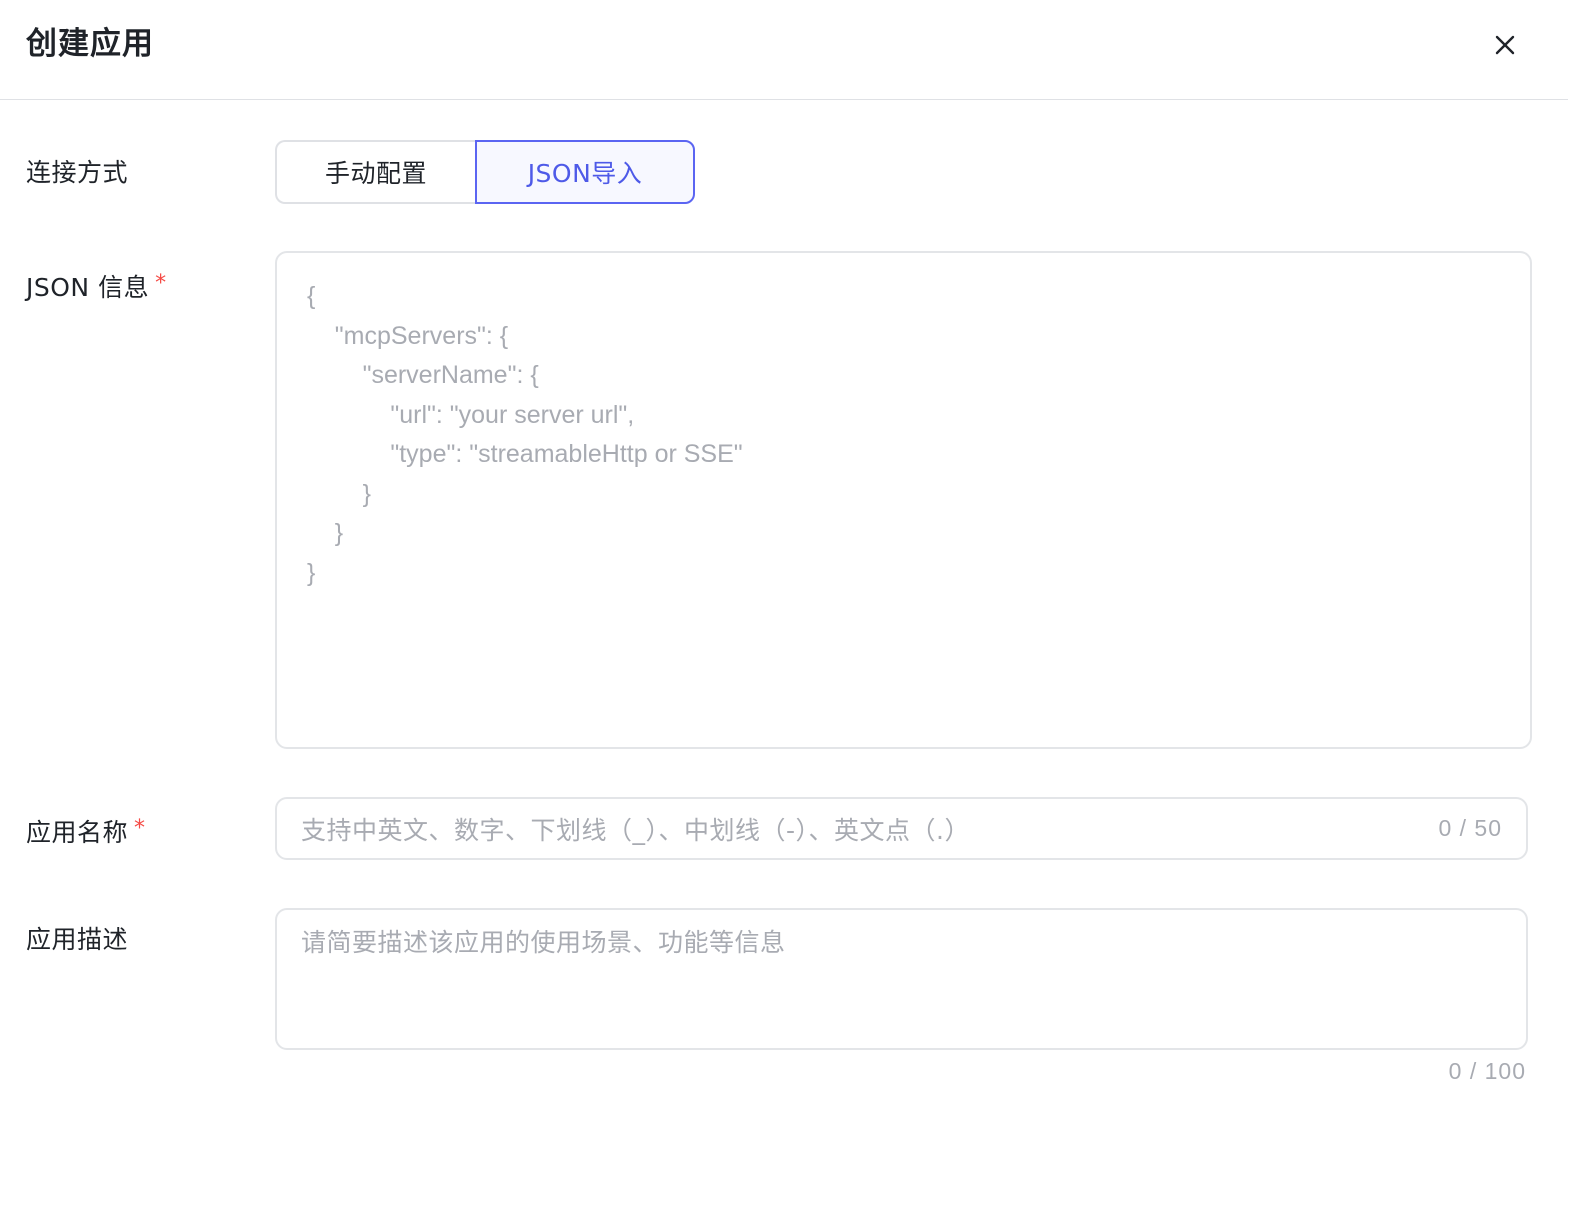  I want to click on app-desc-label: 应用描述, so click(77, 940).